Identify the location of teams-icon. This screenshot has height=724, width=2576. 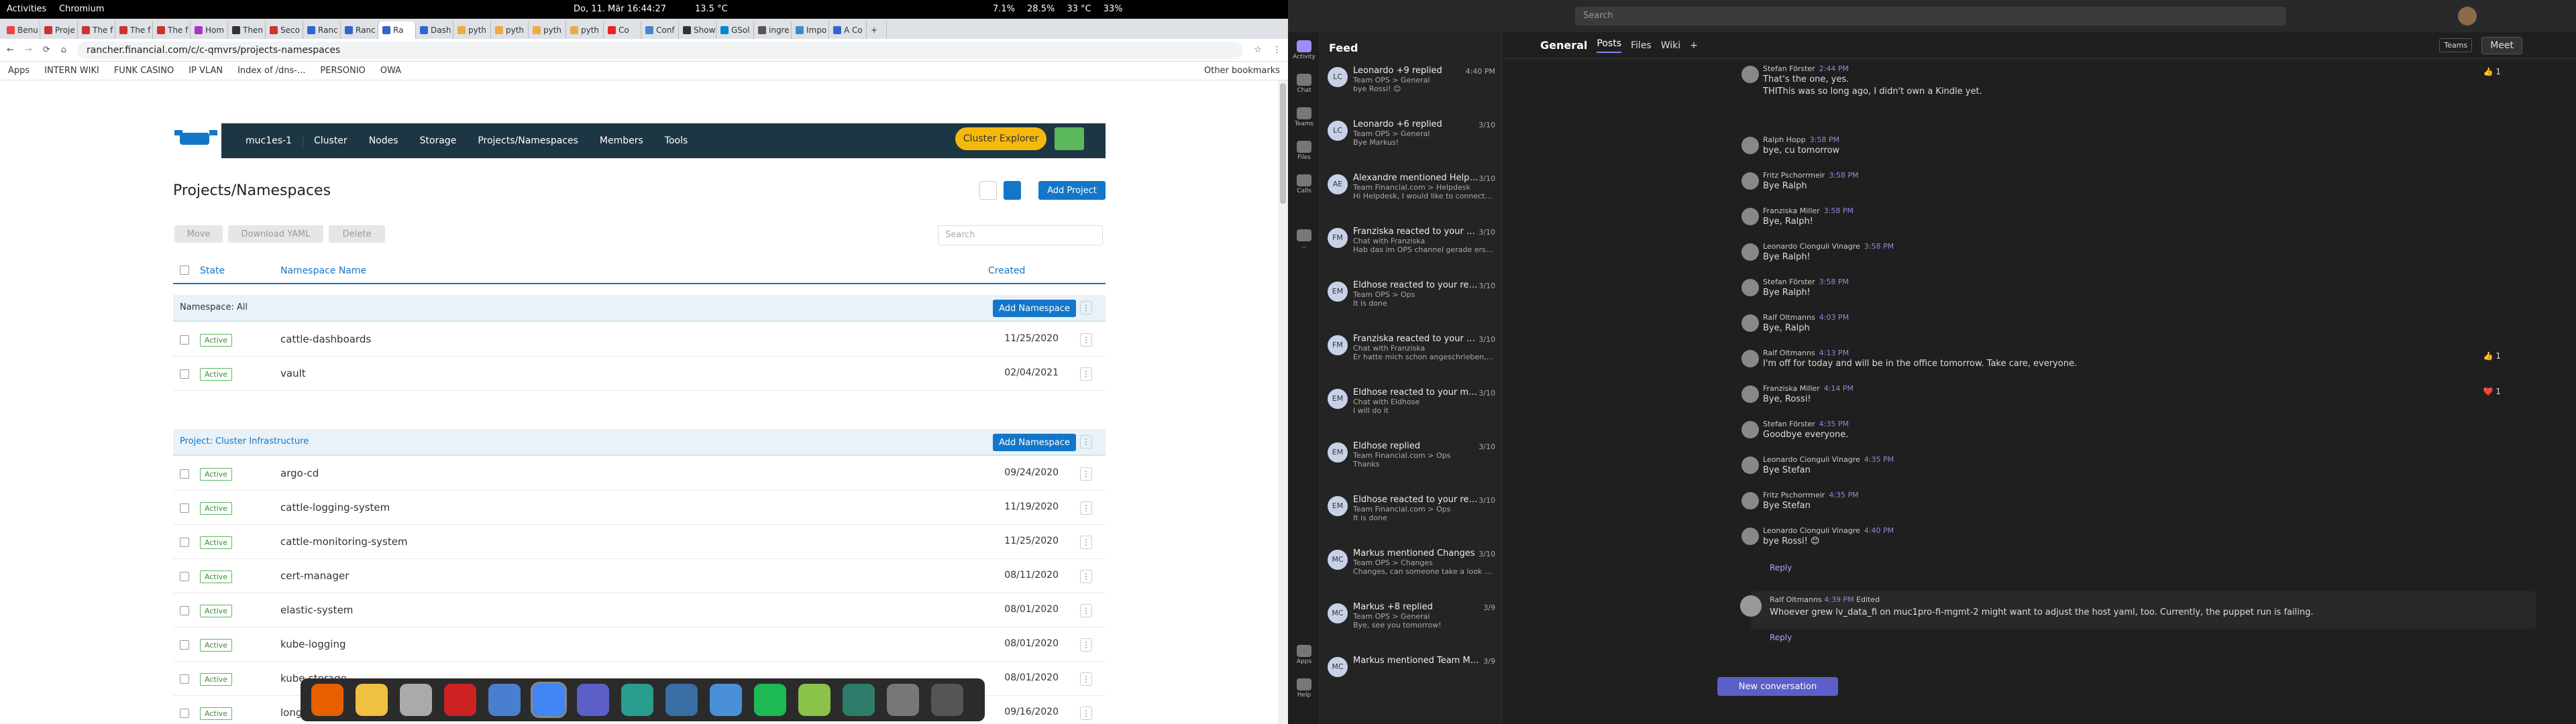
(593, 700).